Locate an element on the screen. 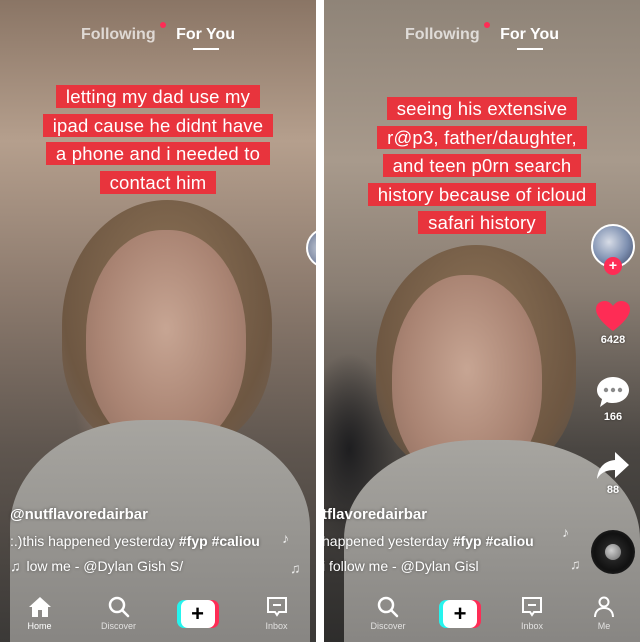 The image size is (640, 642). music-disc-block is located at coordinates (613, 552).